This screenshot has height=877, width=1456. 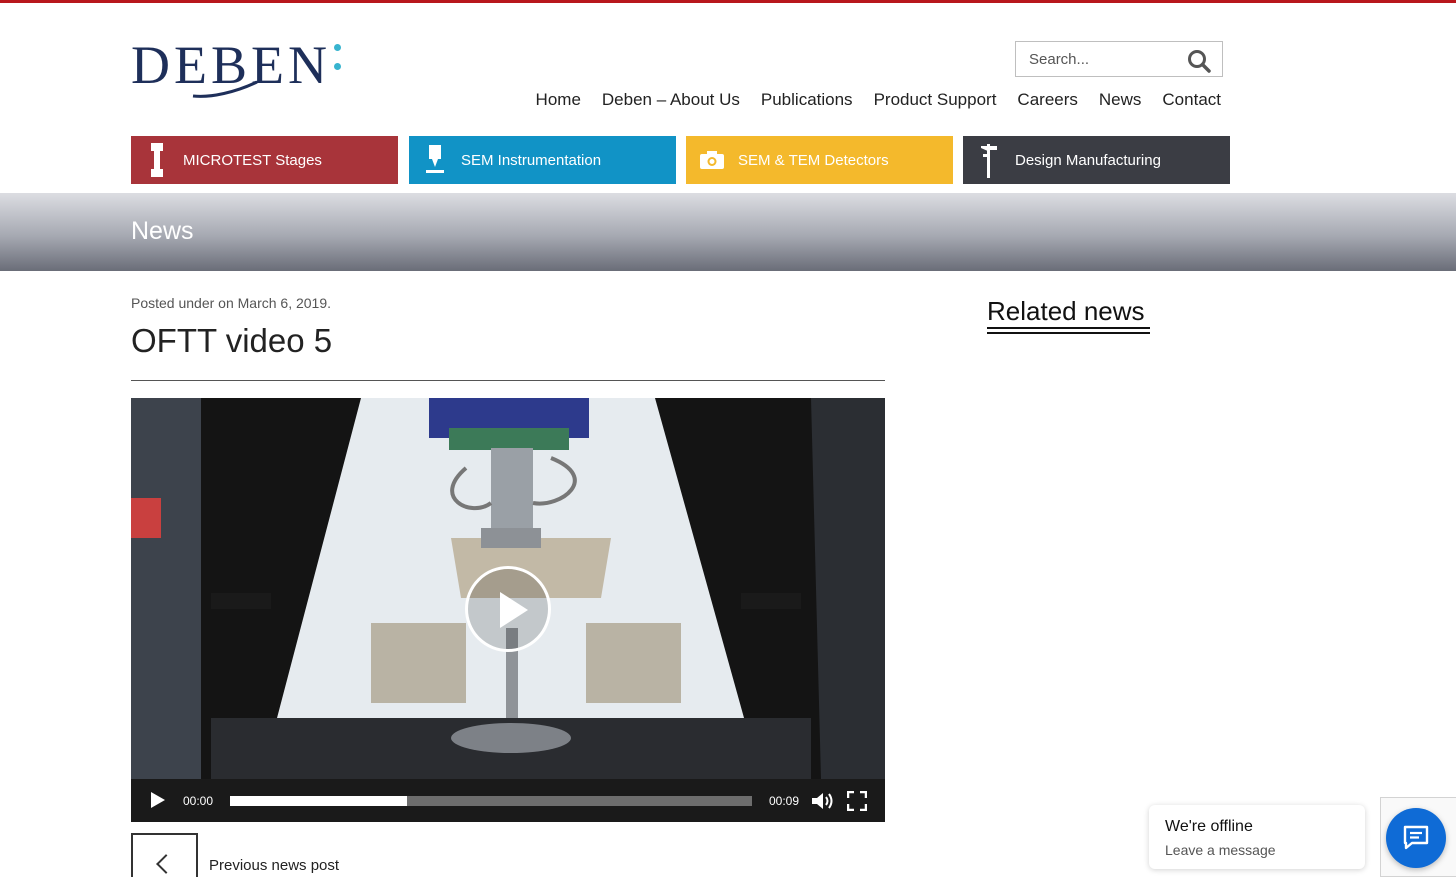 I want to click on play-icon, so click(x=158, y=800).